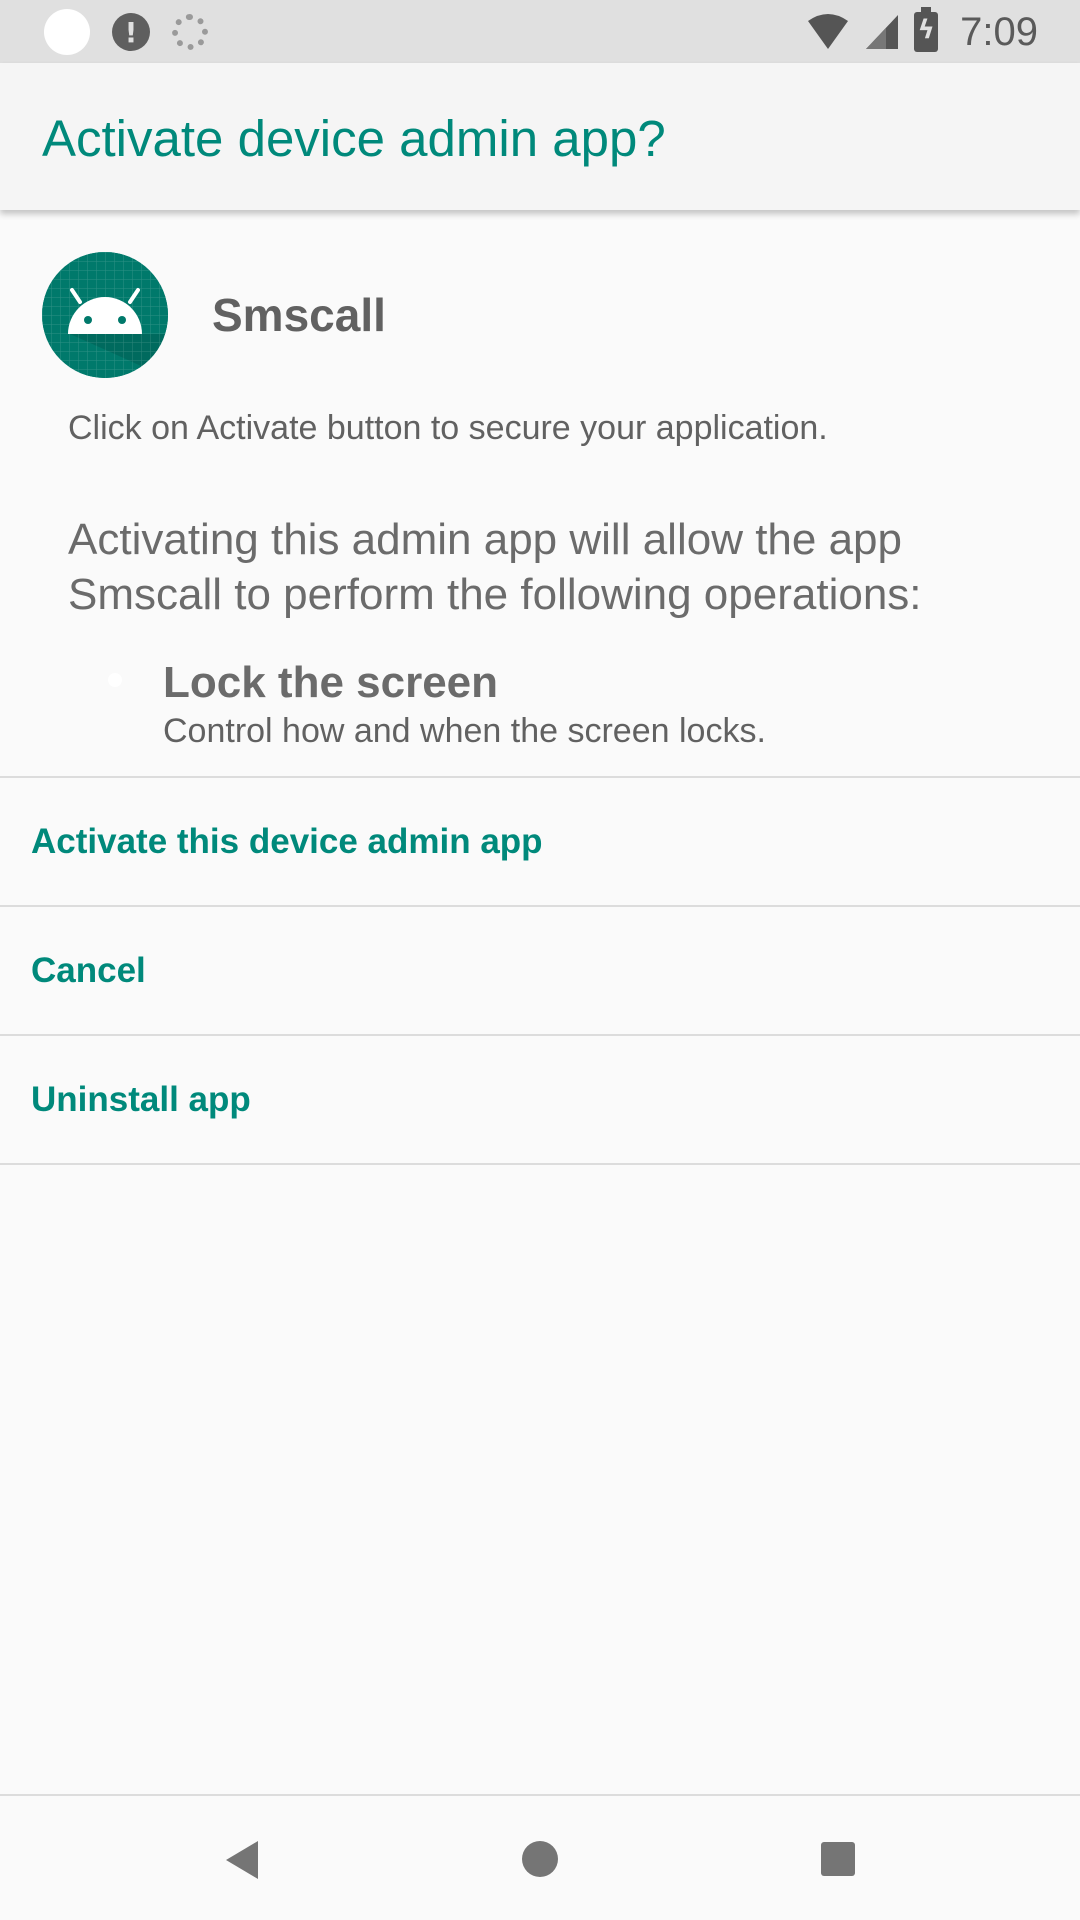  I want to click on cancel-button-label: Cancel, so click(88, 970).